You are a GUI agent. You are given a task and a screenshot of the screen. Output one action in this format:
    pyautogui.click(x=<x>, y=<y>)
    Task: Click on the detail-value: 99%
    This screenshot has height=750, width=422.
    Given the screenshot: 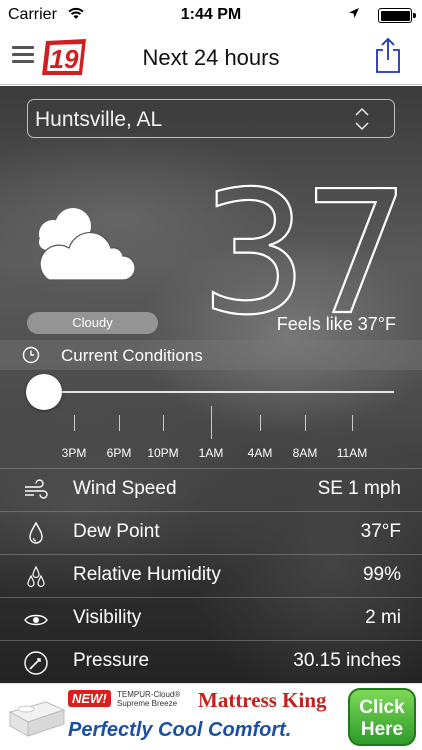 What is the action you would take?
    pyautogui.click(x=381, y=574)
    